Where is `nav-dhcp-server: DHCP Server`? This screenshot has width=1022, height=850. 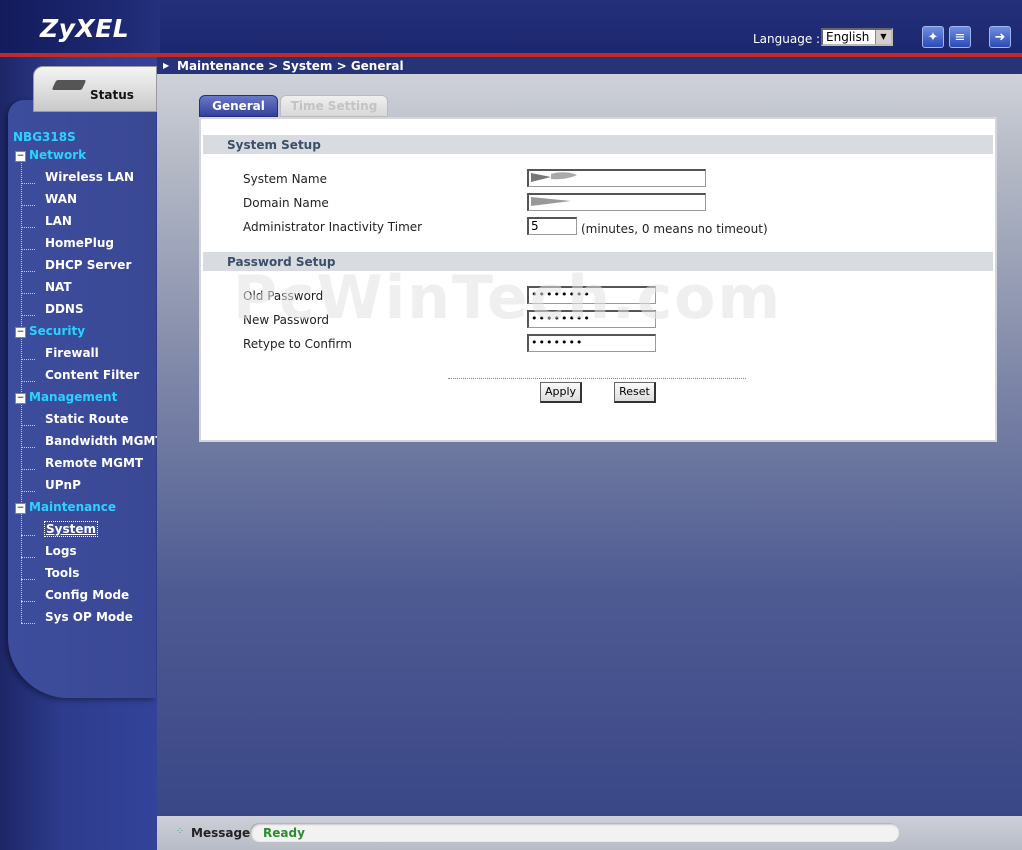 nav-dhcp-server: DHCP Server is located at coordinates (88, 265).